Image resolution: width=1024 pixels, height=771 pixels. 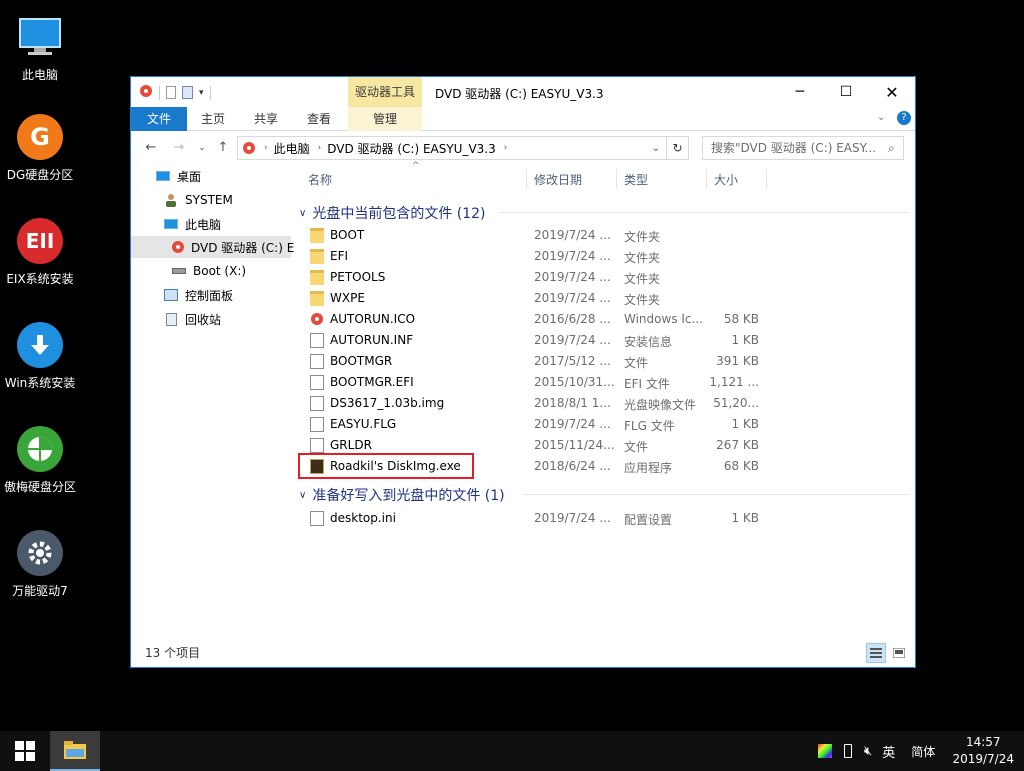 What do you see at coordinates (656, 148) in the screenshot?
I see `address-dropdown-icon: ⌄` at bounding box center [656, 148].